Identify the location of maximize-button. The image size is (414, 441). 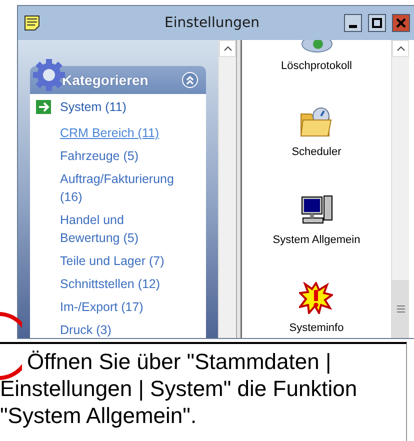
(377, 23).